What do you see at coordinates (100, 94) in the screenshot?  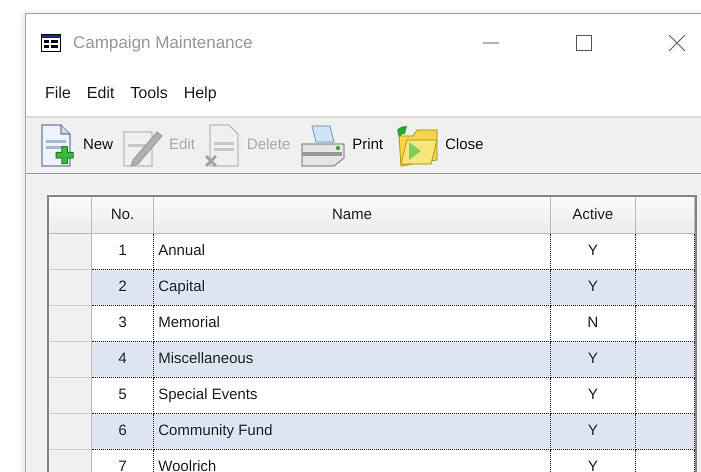 I see `menu-item: Edit` at bounding box center [100, 94].